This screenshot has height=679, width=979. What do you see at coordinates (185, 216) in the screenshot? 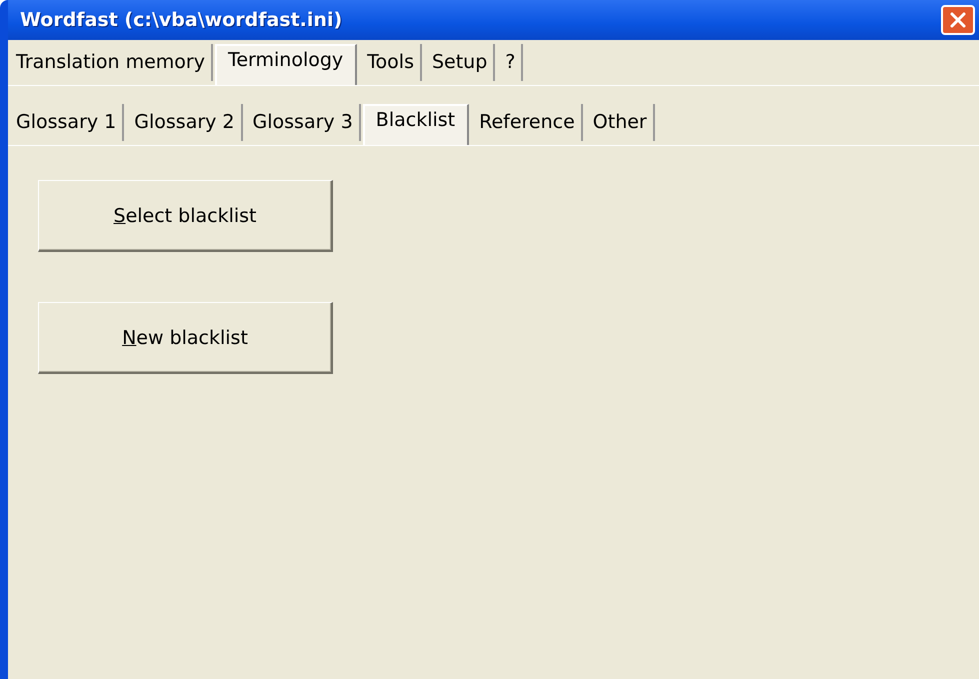
I see `action-button: Select blacklist` at bounding box center [185, 216].